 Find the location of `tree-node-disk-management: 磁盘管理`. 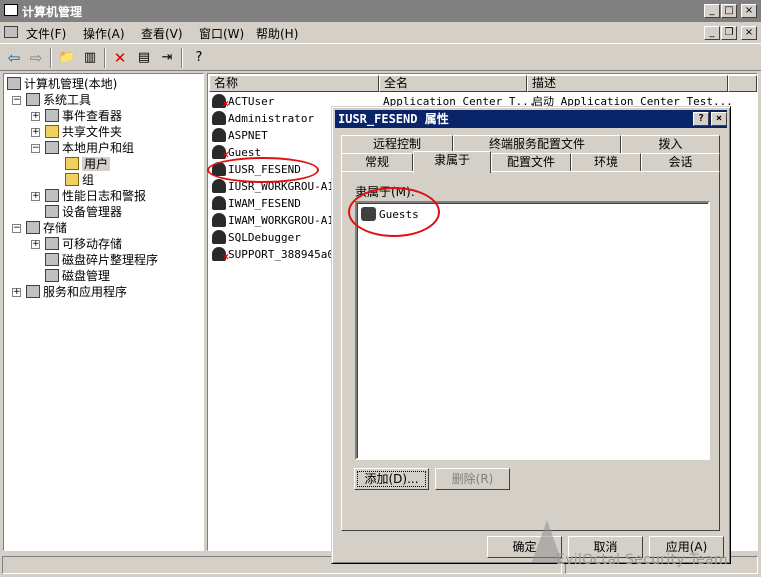

tree-node-disk-management: 磁盘管理 is located at coordinates (77, 276).